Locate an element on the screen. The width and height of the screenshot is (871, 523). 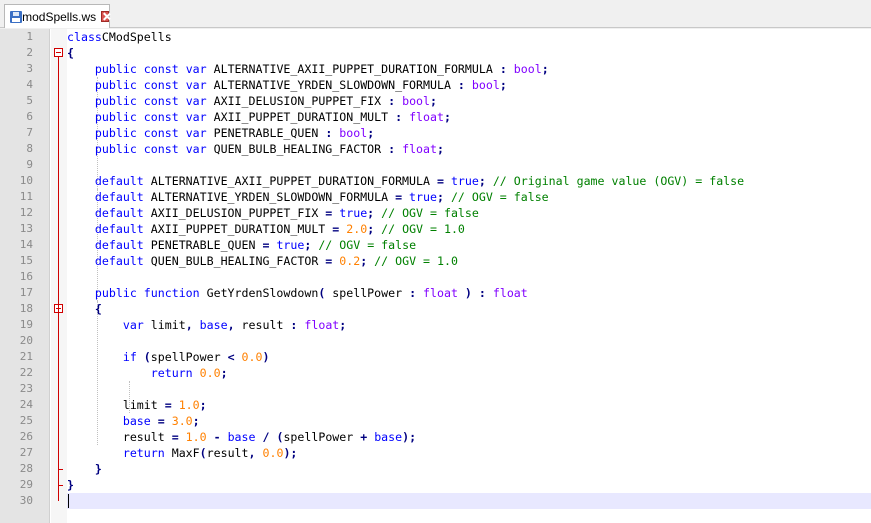
code-token: GetYrdenSlowdown is located at coordinates (259, 293).